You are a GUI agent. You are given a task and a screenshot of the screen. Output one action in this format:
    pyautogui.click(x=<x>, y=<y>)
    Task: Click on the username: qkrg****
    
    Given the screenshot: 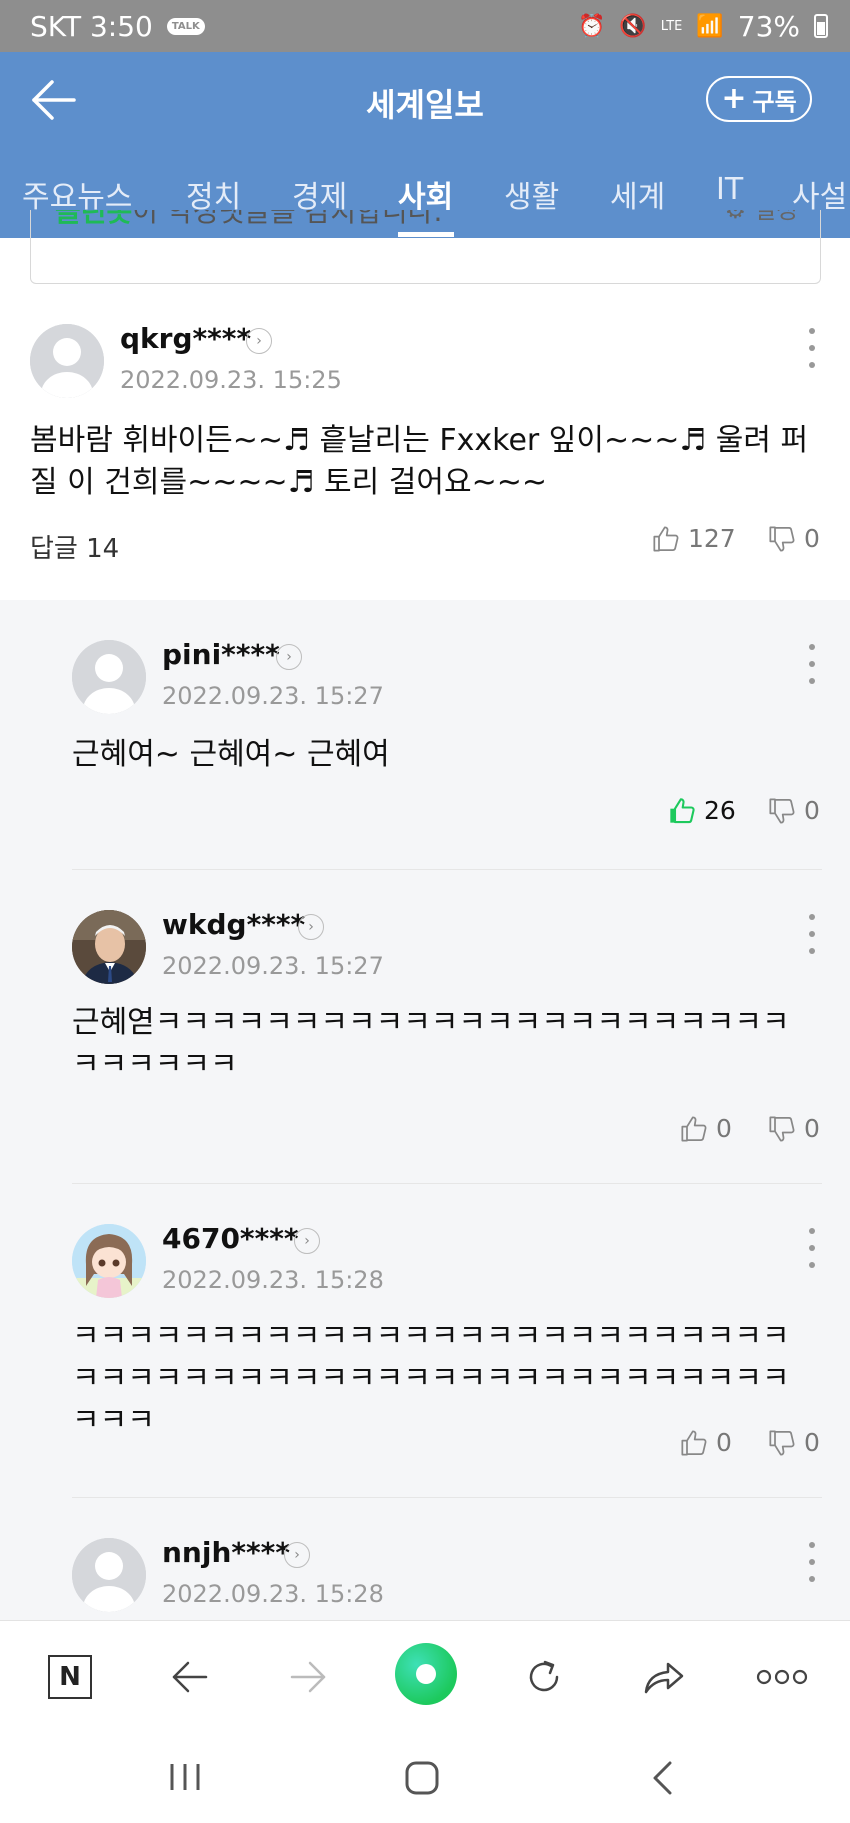 What is the action you would take?
    pyautogui.click(x=185, y=338)
    